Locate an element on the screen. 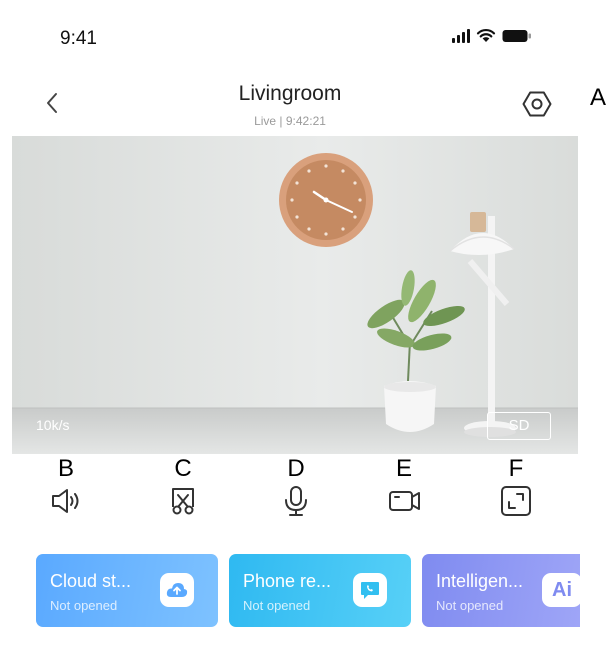 Image resolution: width=612 pixels, height=648 pixels. screenshot-scissors-icon is located at coordinates (183, 501).